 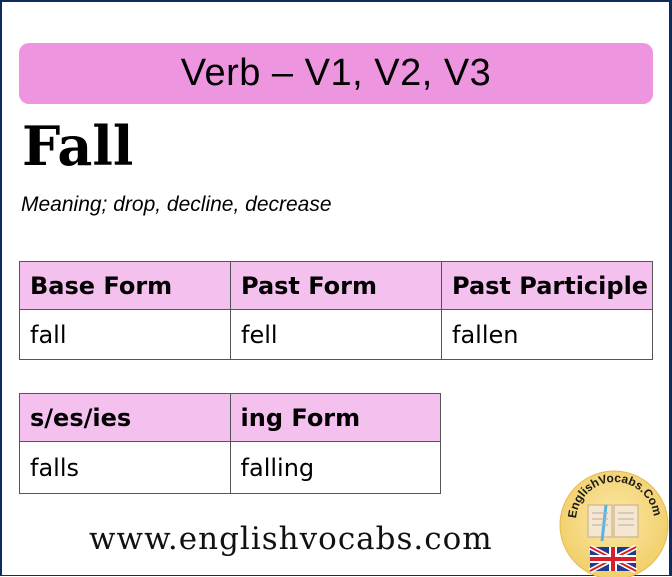 I want to click on table-header-row: s/es/ies ing Form, so click(x=230, y=417).